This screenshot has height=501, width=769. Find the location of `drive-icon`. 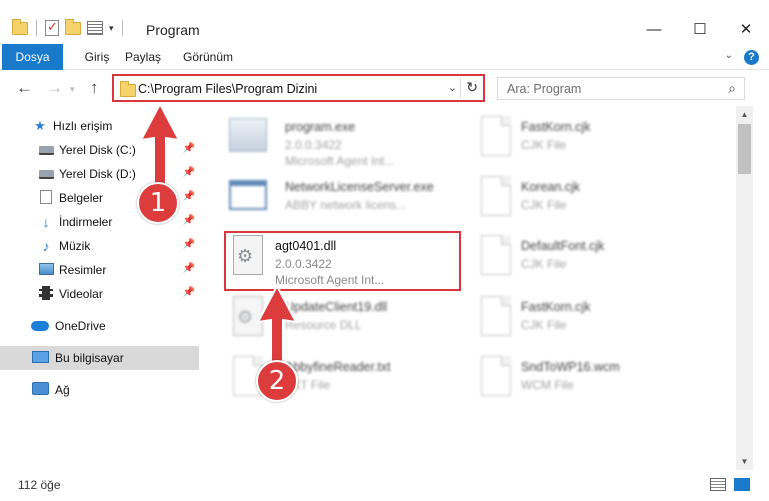

drive-icon is located at coordinates (46, 174).